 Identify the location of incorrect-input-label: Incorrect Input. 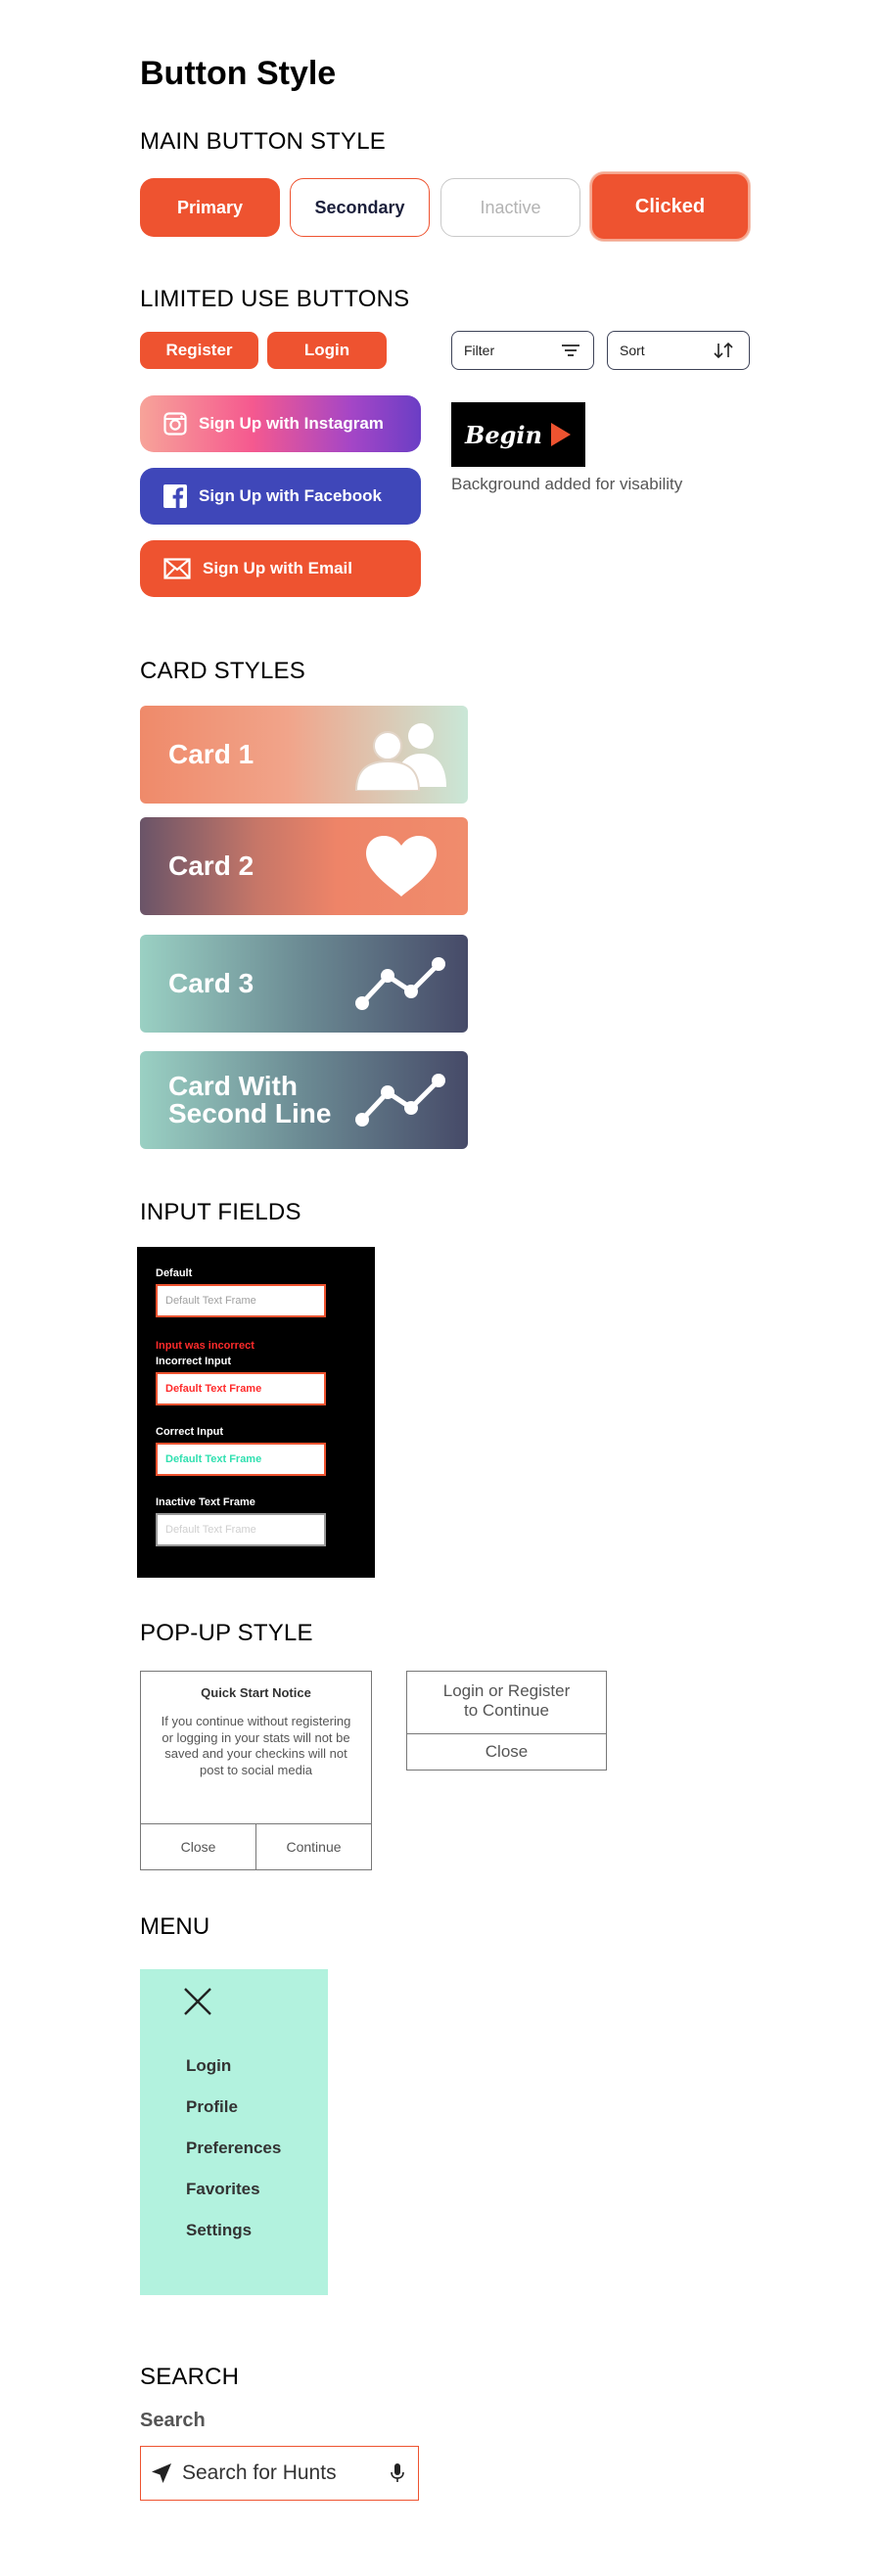
(194, 1362).